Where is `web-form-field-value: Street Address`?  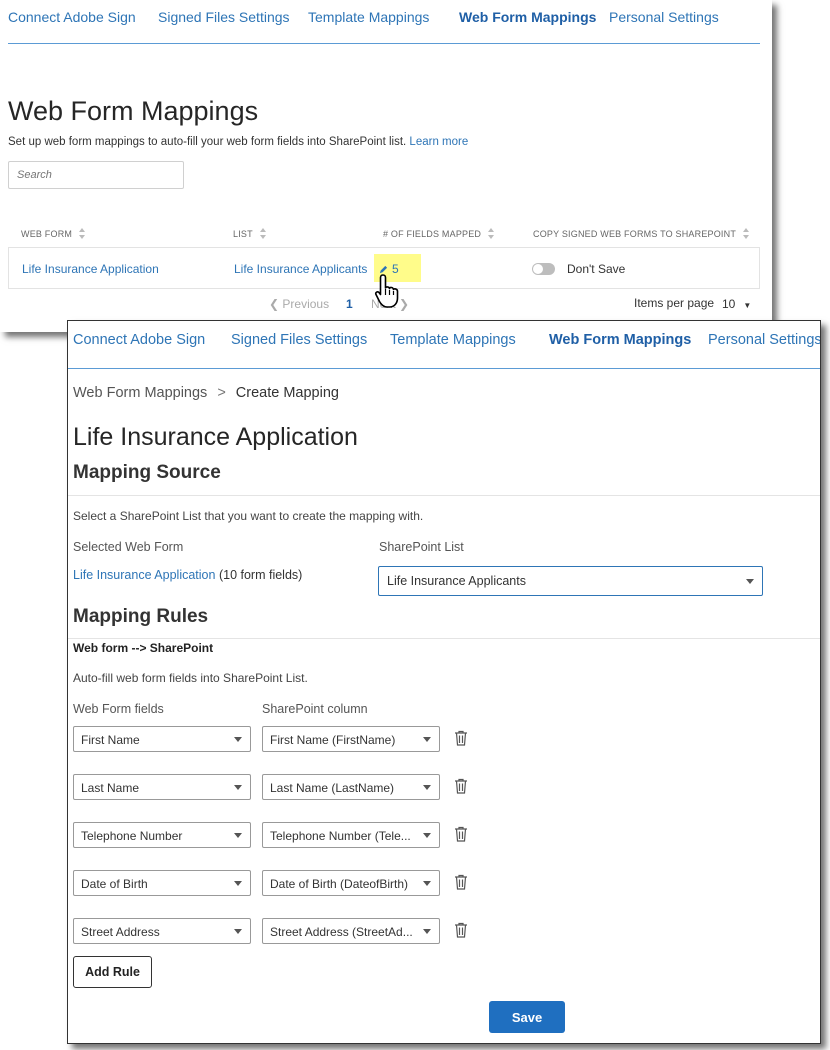 web-form-field-value: Street Address is located at coordinates (120, 932).